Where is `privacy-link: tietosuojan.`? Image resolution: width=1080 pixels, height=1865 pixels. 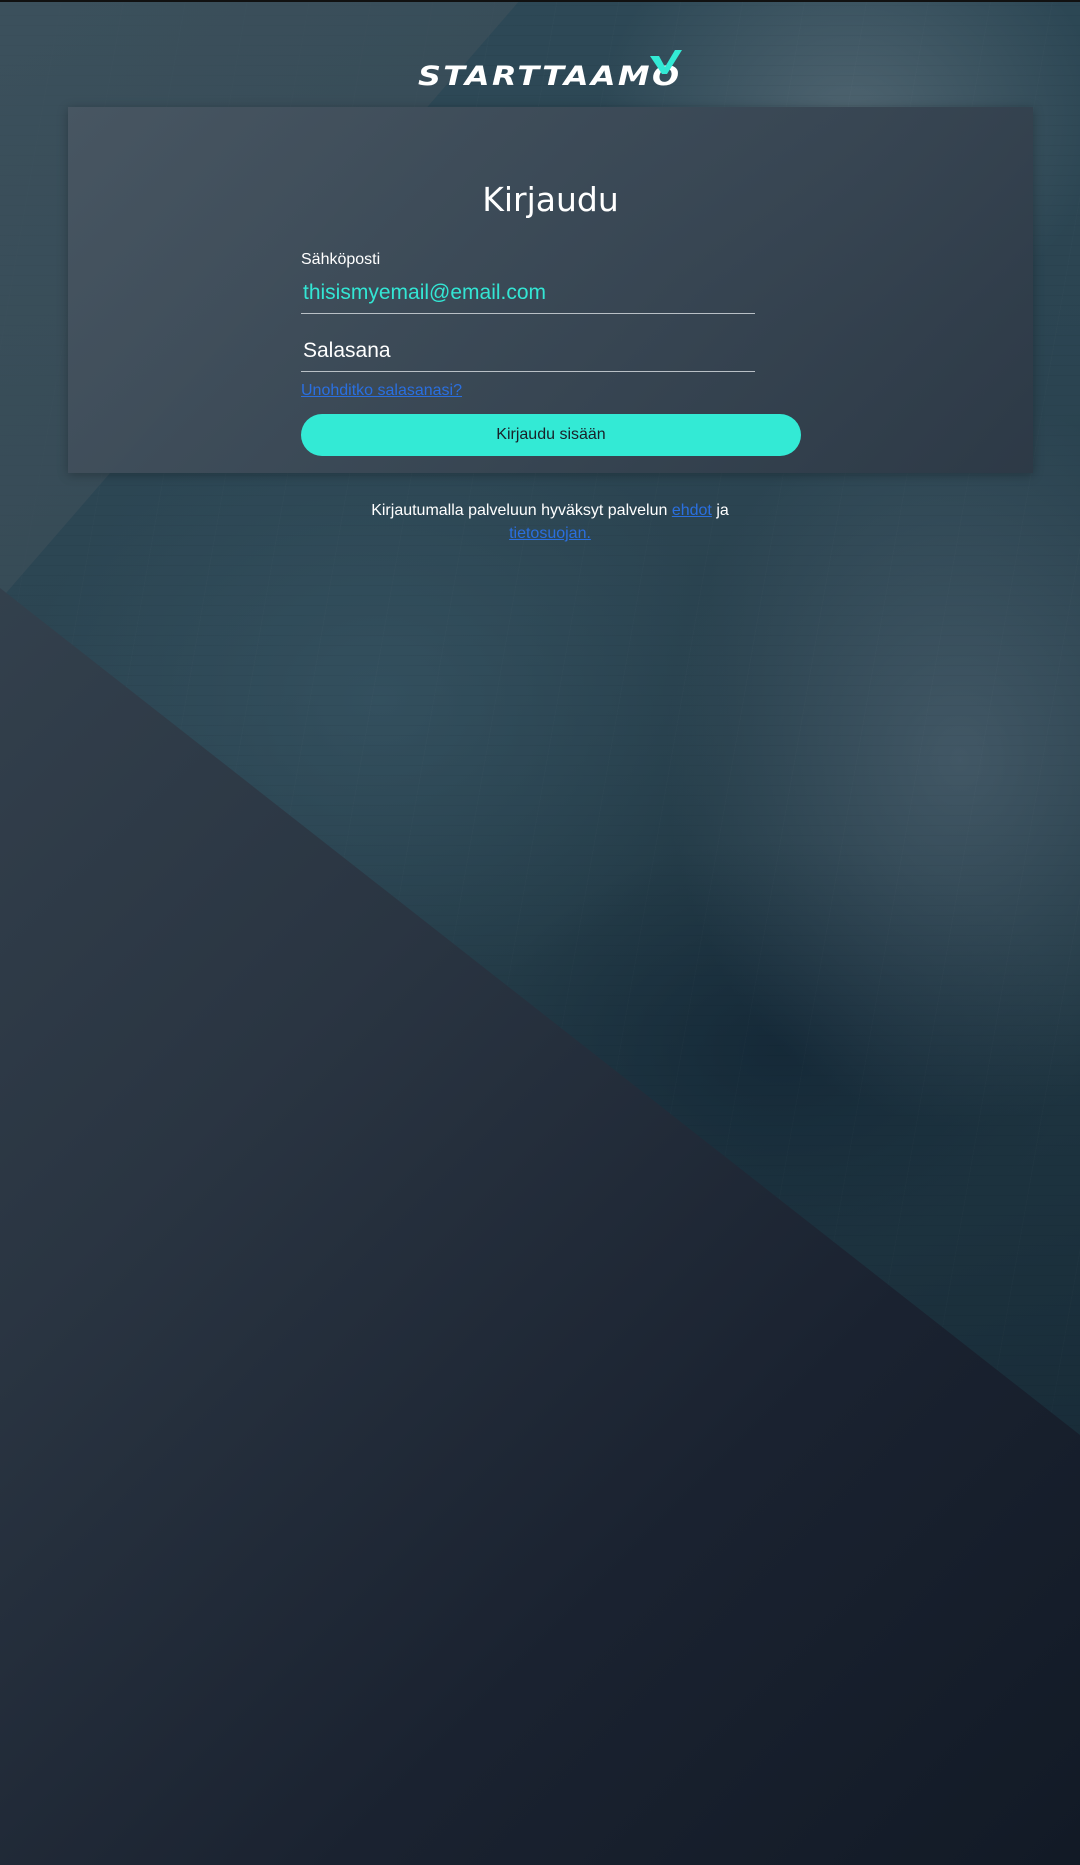
privacy-link: tietosuojan. is located at coordinates (550, 533).